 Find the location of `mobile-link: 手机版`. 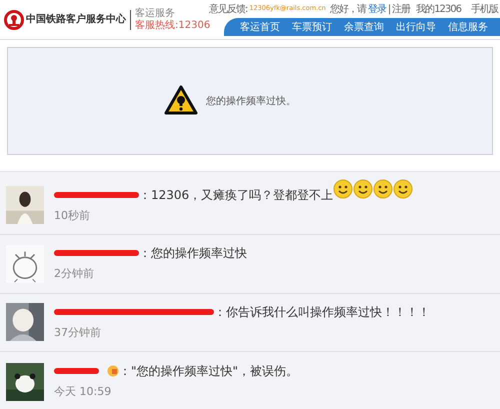

mobile-link: 手机版 is located at coordinates (484, 9).